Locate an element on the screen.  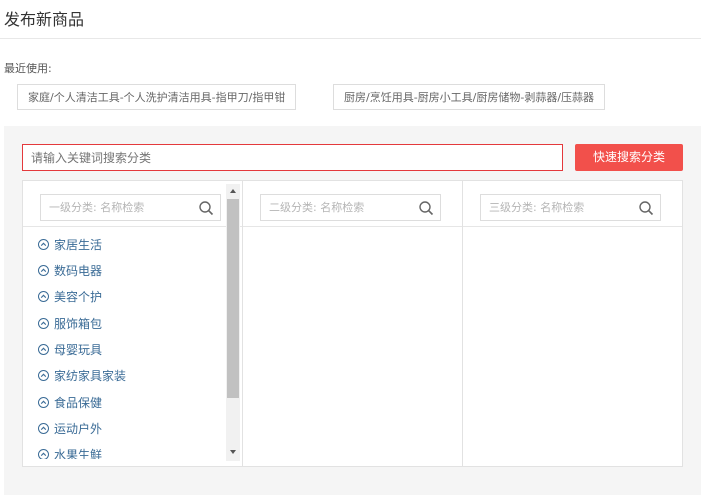
category-item: 食品保健 is located at coordinates (70, 403).